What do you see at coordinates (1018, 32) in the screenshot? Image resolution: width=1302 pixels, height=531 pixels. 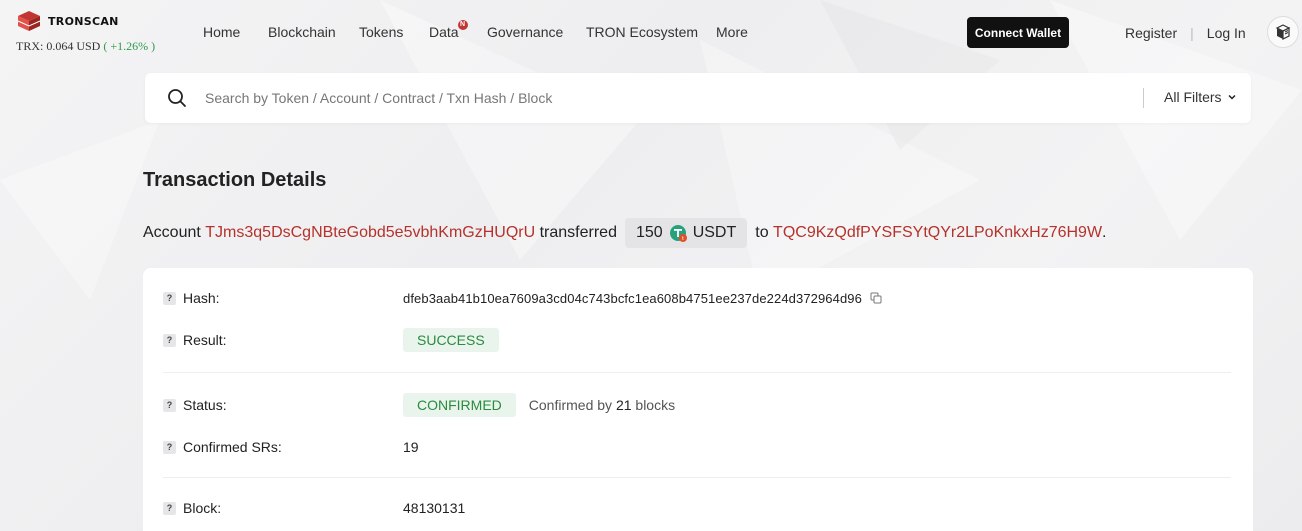 I see `connect-wallet-button: Connect Wallet` at bounding box center [1018, 32].